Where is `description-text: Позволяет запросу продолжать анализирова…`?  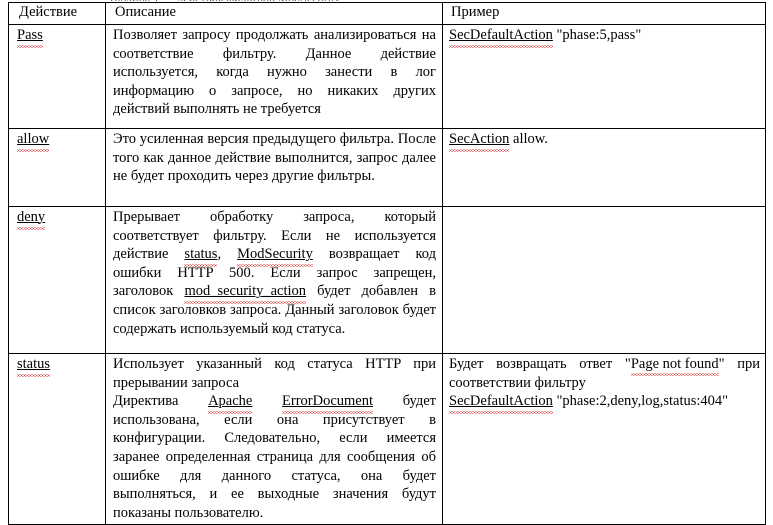
description-text: Позволяет запросу продолжать анализирова… is located at coordinates (274, 72).